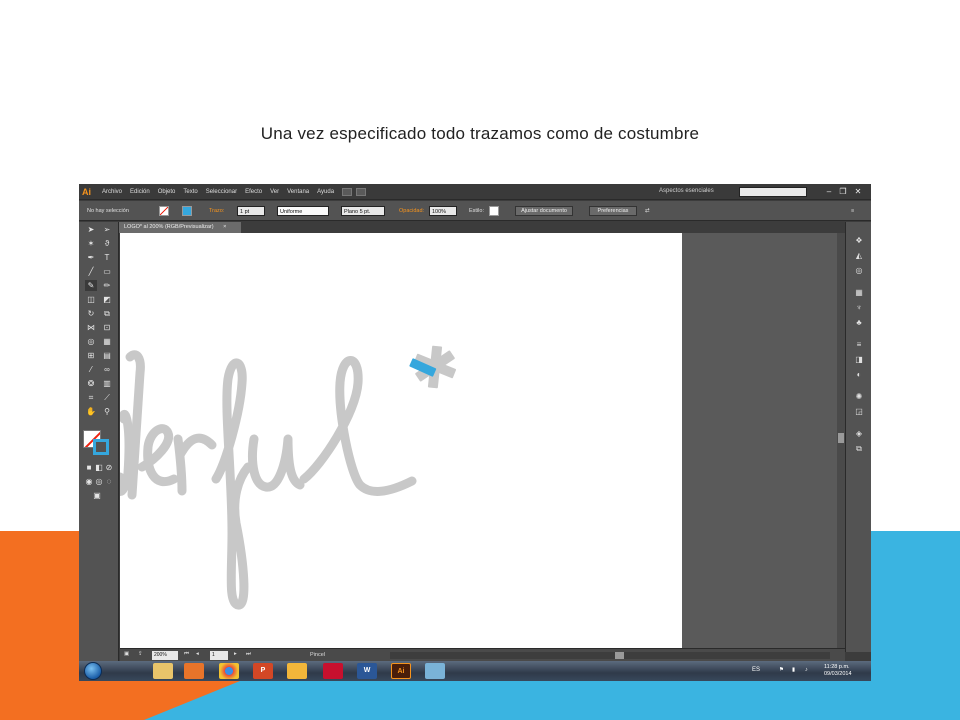 This screenshot has width=960, height=720. Describe the element at coordinates (107, 355) in the screenshot. I see `gradient-tool-icon: ▤` at that location.